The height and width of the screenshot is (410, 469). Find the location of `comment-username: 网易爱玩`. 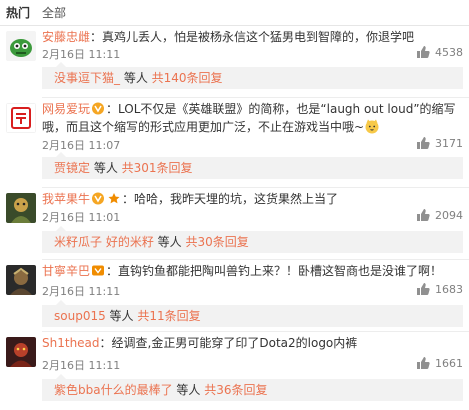

comment-username: 网易爱玩 is located at coordinates (66, 109).